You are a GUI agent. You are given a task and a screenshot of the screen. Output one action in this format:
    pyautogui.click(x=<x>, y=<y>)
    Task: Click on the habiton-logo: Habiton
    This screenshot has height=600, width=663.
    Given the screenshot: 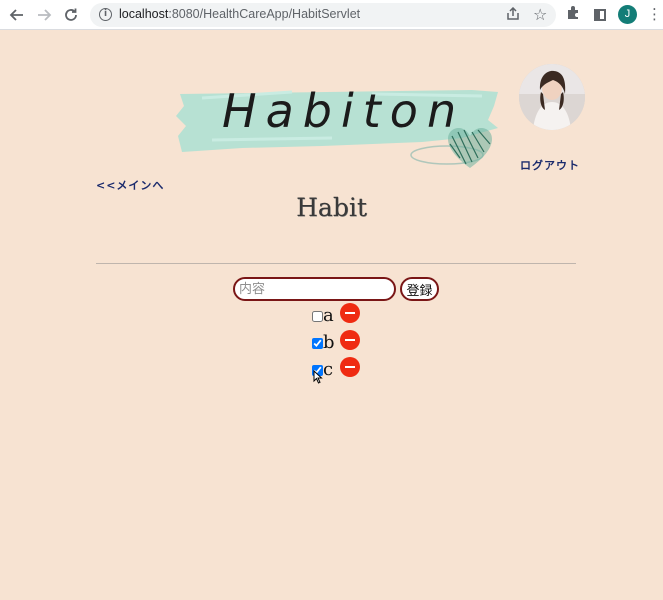 What is the action you would take?
    pyautogui.click(x=337, y=131)
    